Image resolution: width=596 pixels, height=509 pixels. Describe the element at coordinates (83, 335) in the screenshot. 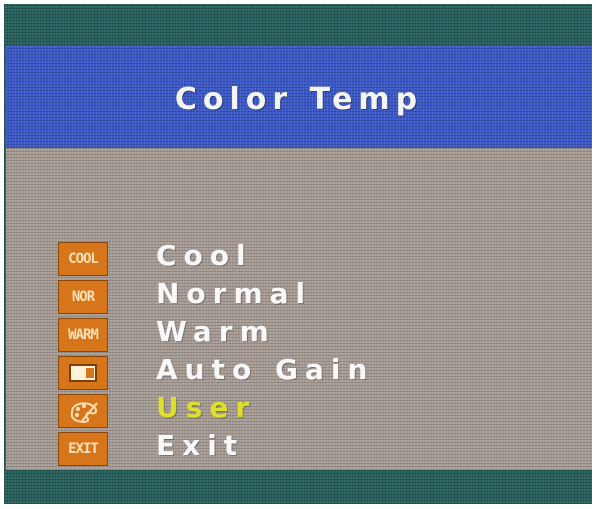

I see `warm-icon: WARM` at that location.